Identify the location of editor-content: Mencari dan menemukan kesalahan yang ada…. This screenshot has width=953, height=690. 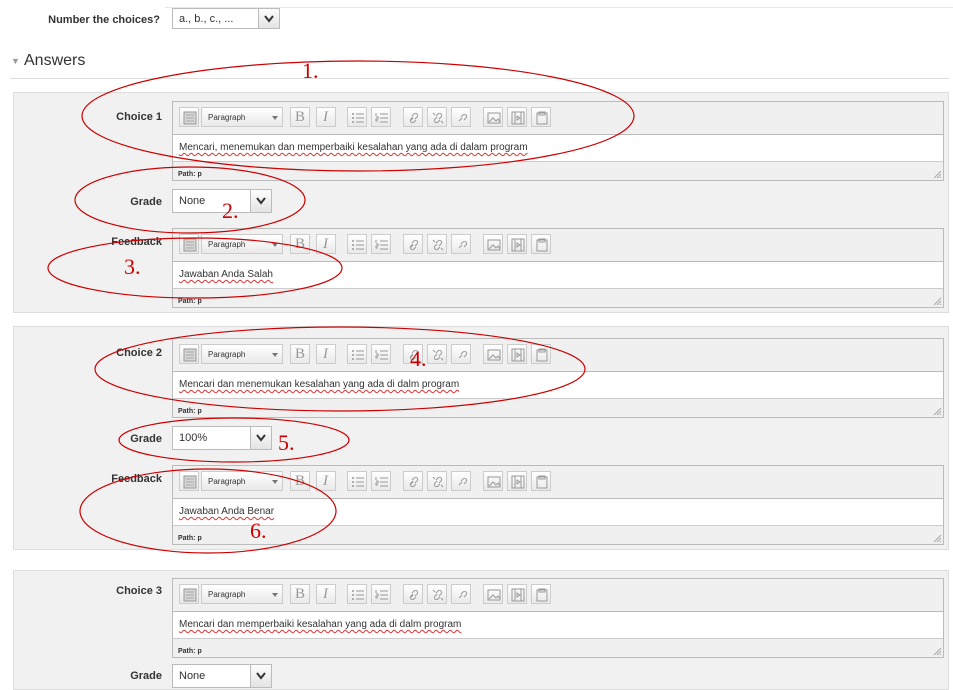
(558, 385).